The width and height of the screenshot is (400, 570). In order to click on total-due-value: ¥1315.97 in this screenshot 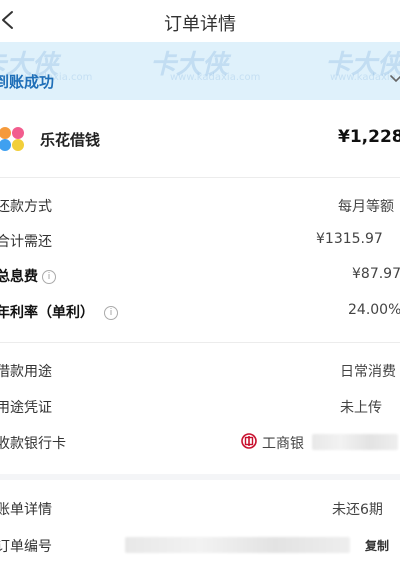, I will do `click(349, 239)`.